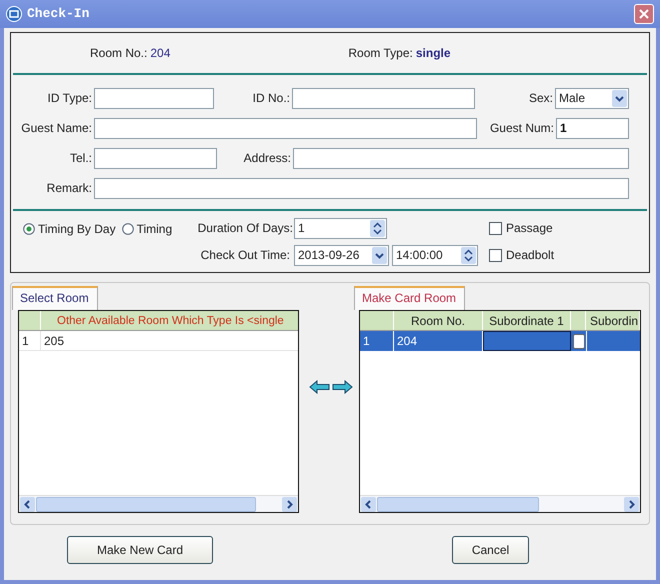 The width and height of the screenshot is (660, 584). I want to click on field-label: ID No.:, so click(271, 98).